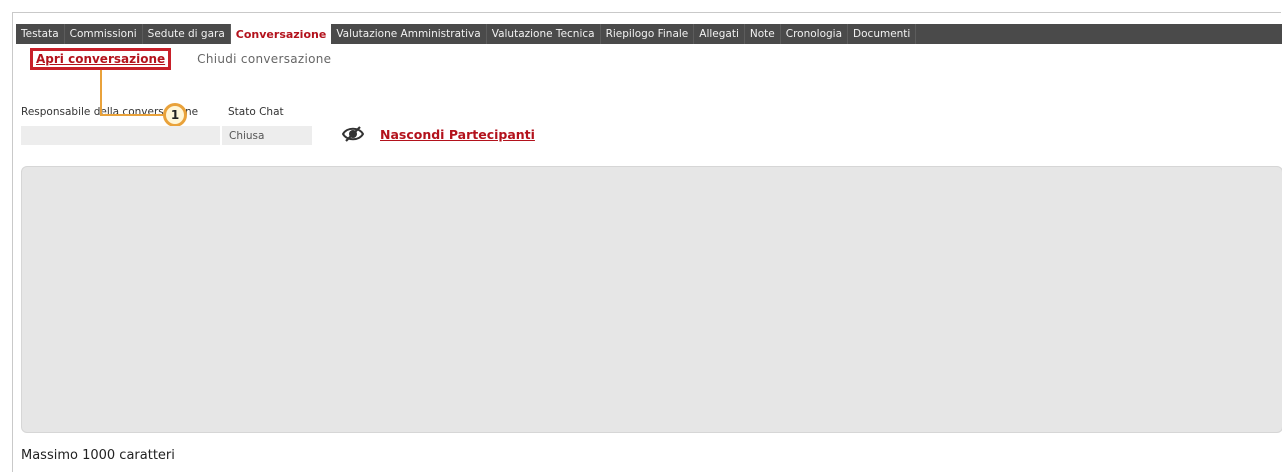 This screenshot has height=473, width=1282. What do you see at coordinates (544, 34) in the screenshot?
I see `tab-valutazione-tecnica: Valutazione Tecnica` at bounding box center [544, 34].